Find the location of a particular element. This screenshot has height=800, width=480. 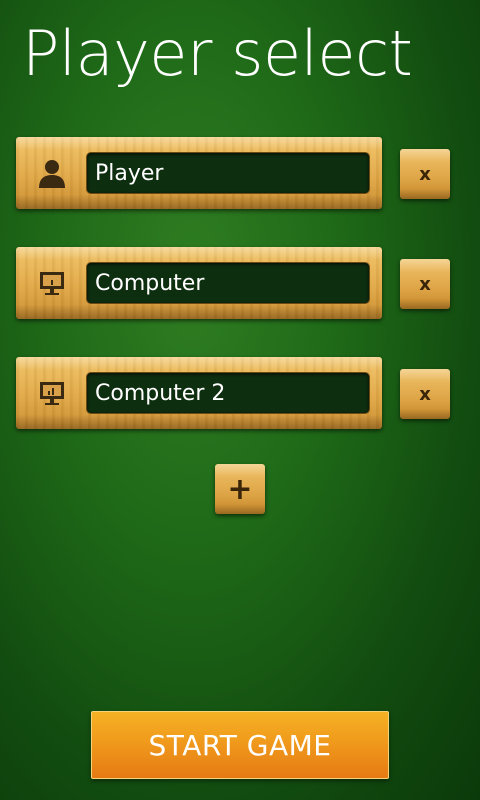

player-row: Player x is located at coordinates (233, 174).